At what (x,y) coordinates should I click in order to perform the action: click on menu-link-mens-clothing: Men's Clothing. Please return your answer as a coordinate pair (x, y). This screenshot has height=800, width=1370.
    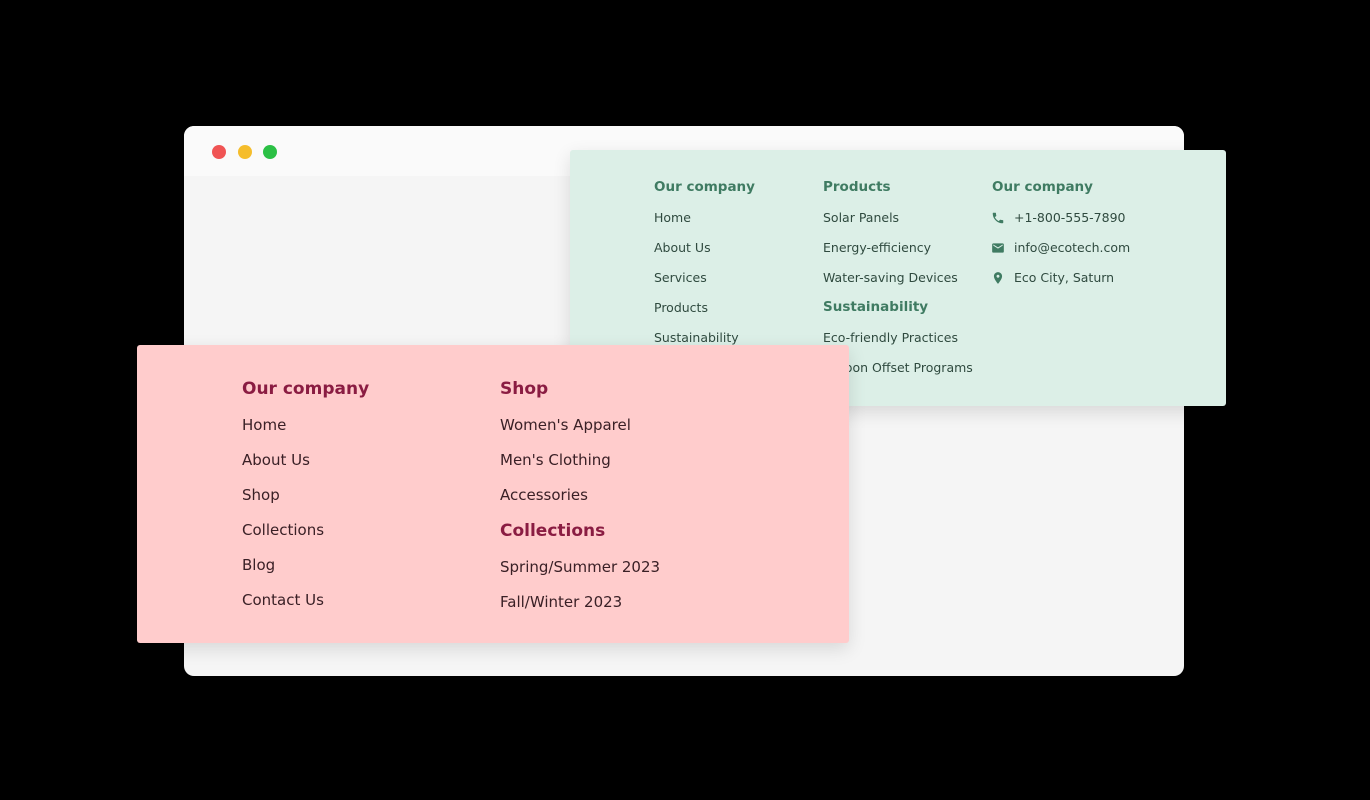
    Looking at the image, I should click on (555, 460).